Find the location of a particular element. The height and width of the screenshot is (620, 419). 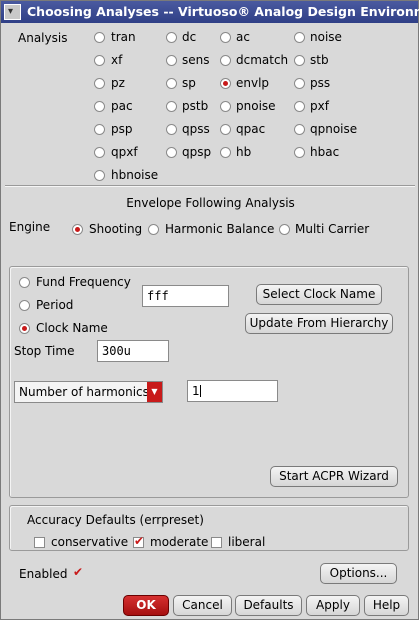

stop-time-label: Stop Time is located at coordinates (44, 351).